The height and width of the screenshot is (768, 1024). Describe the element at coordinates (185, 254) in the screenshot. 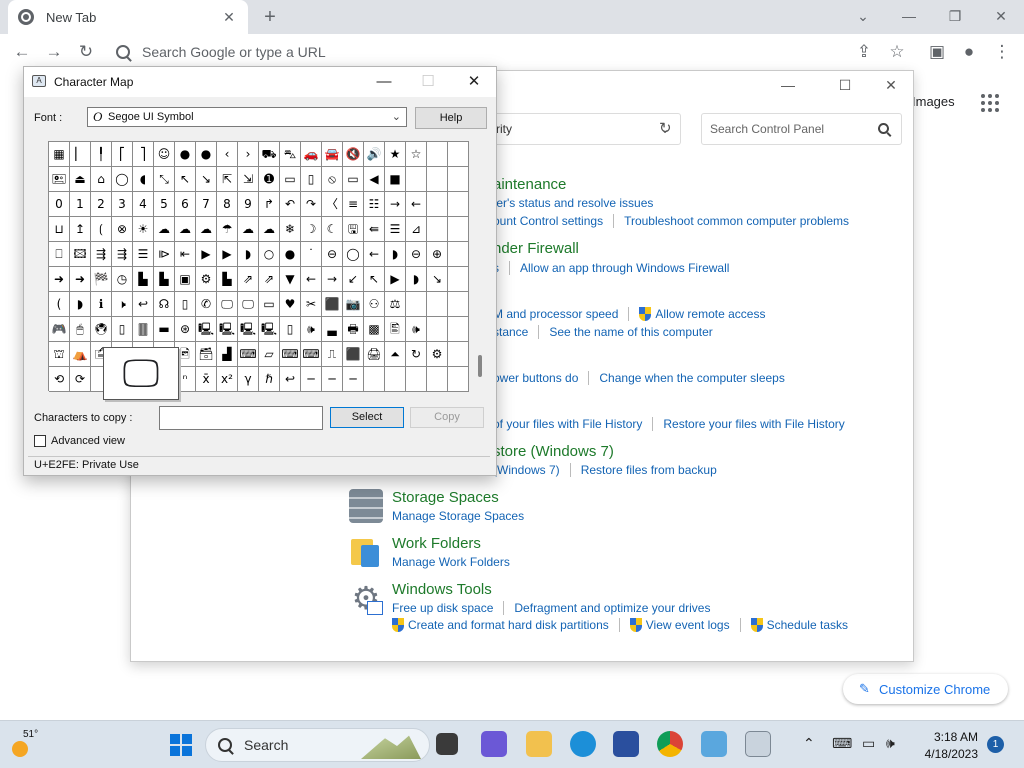

I see `character-cell: ⇤` at that location.